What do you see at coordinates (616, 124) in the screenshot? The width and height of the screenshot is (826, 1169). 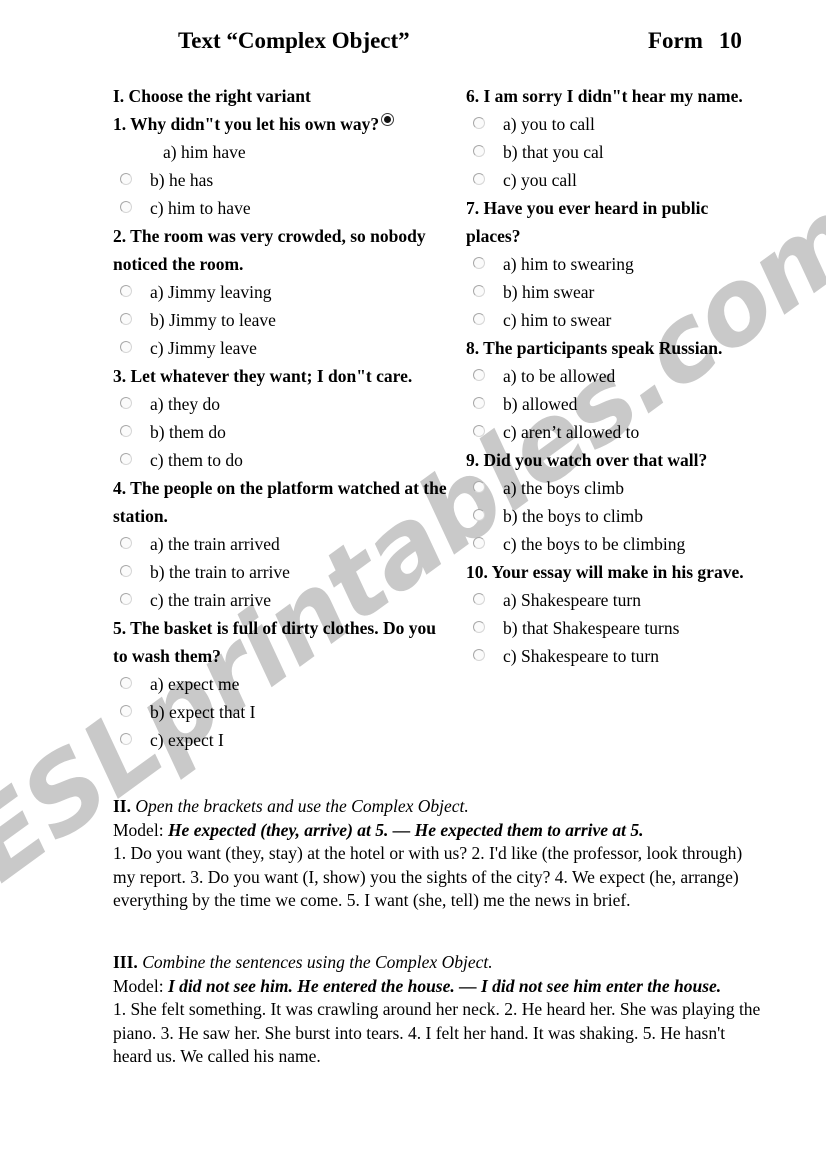 I see `answer-option: a) you to call` at bounding box center [616, 124].